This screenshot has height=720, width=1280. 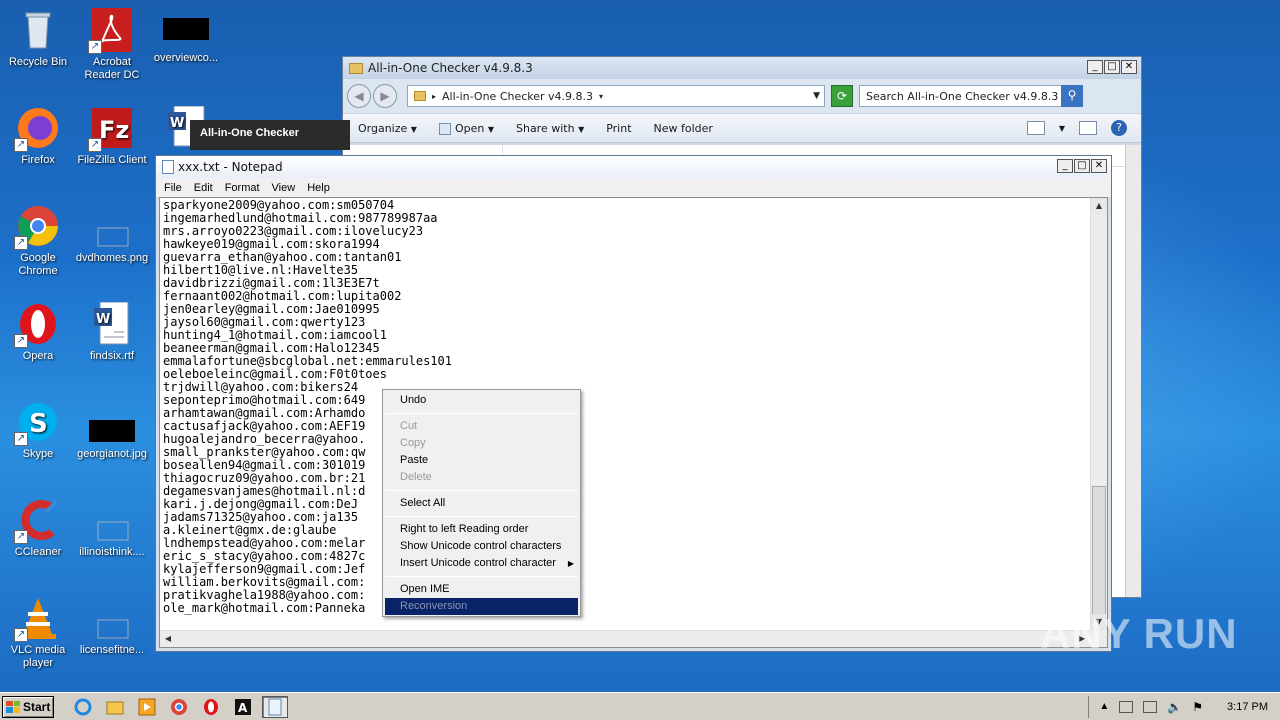 What do you see at coordinates (147, 707) in the screenshot?
I see `taskbar-media-player-icon` at bounding box center [147, 707].